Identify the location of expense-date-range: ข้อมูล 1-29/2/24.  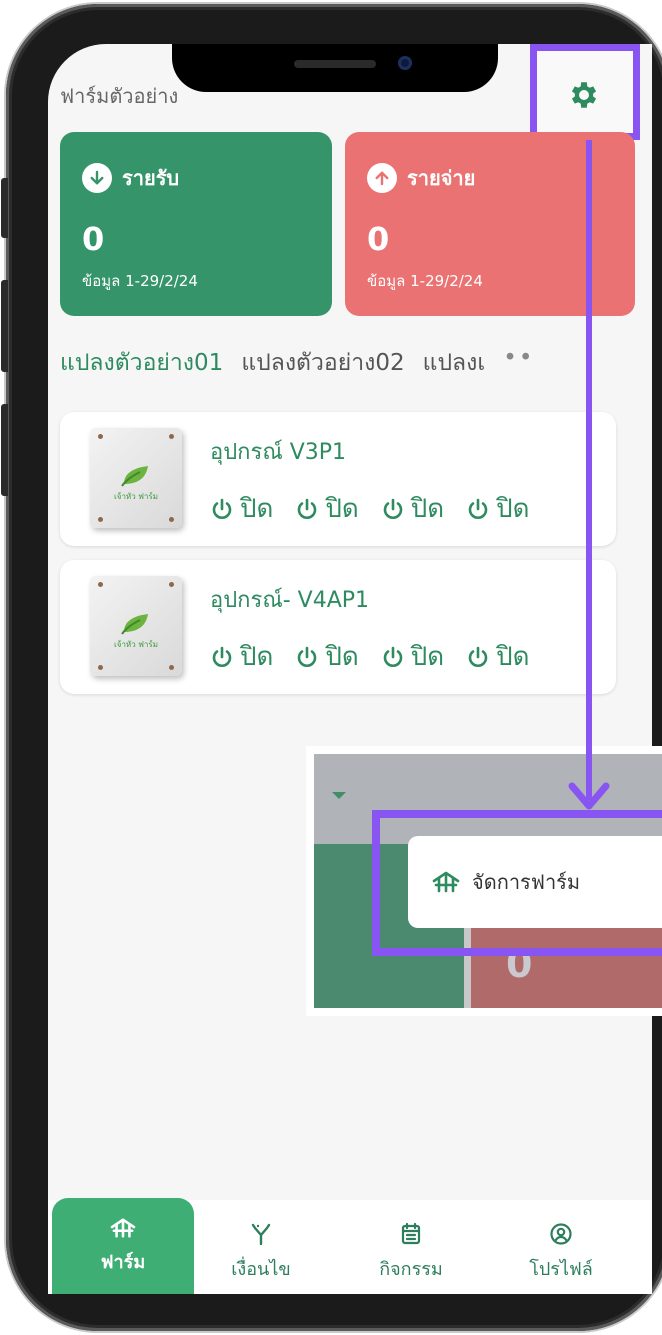
(425, 281).